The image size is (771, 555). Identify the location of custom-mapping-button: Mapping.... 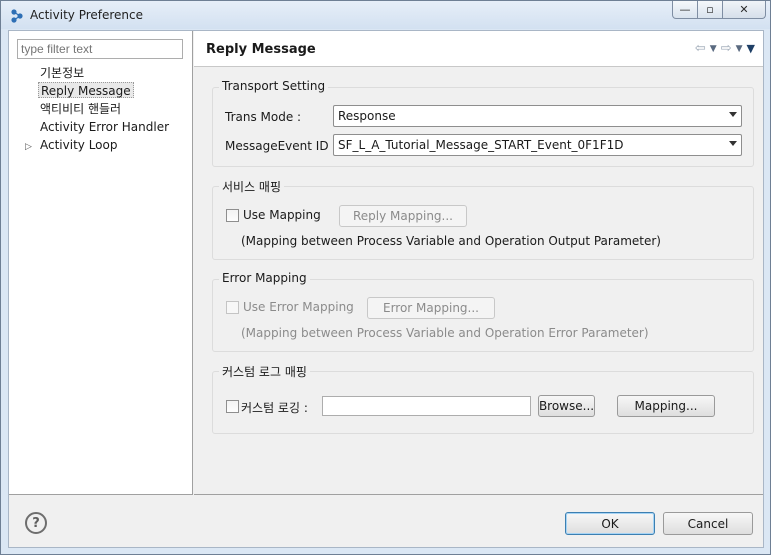
(666, 406).